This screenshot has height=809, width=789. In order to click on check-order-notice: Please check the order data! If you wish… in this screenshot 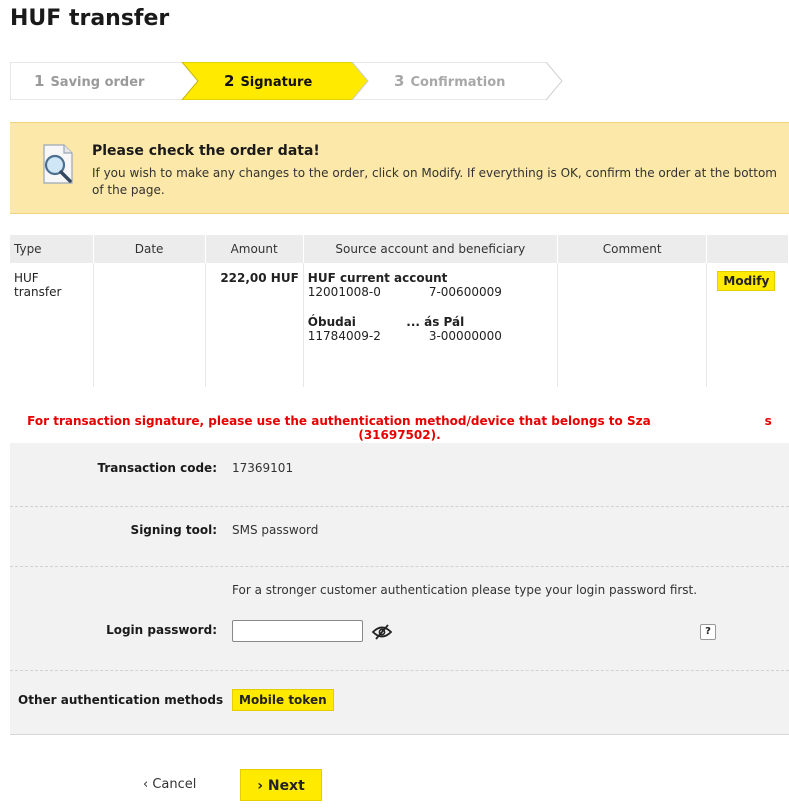, I will do `click(399, 168)`.